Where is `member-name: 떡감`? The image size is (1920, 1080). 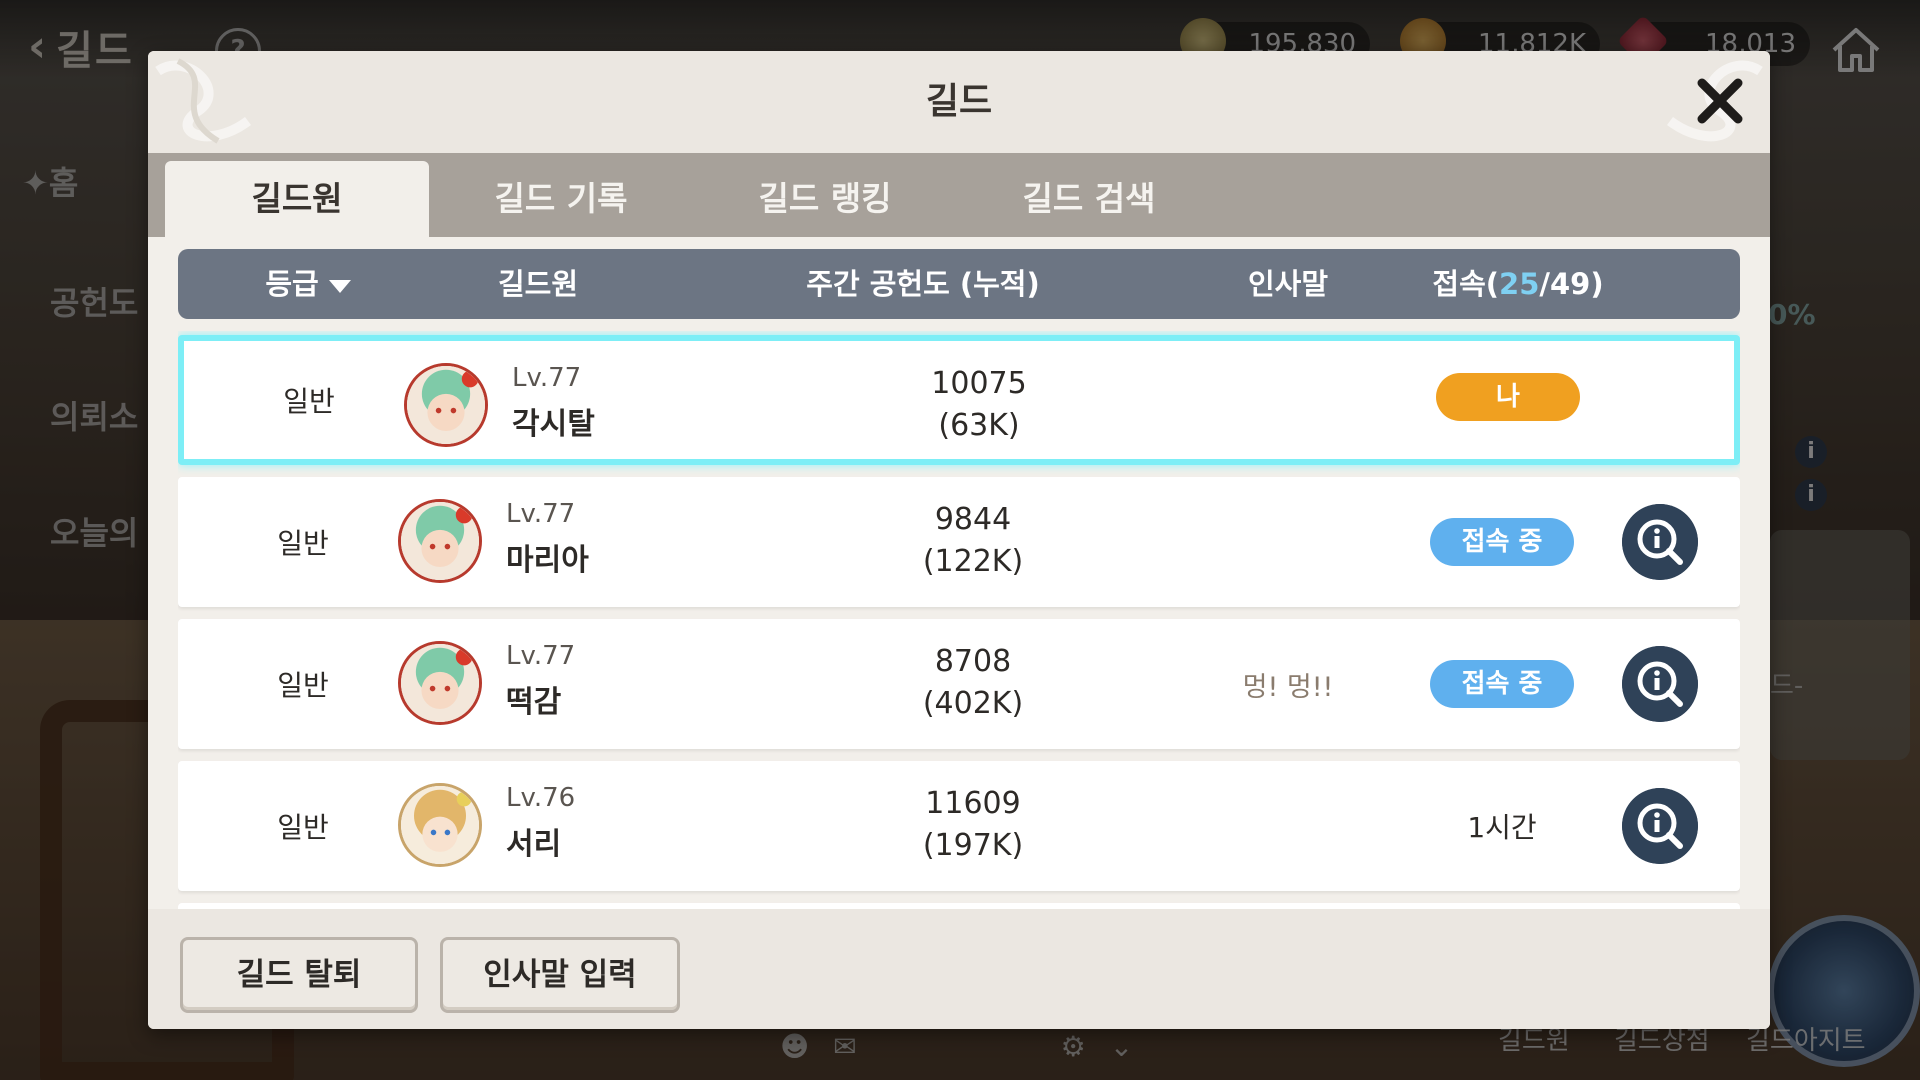 member-name: 떡감 is located at coordinates (534, 702).